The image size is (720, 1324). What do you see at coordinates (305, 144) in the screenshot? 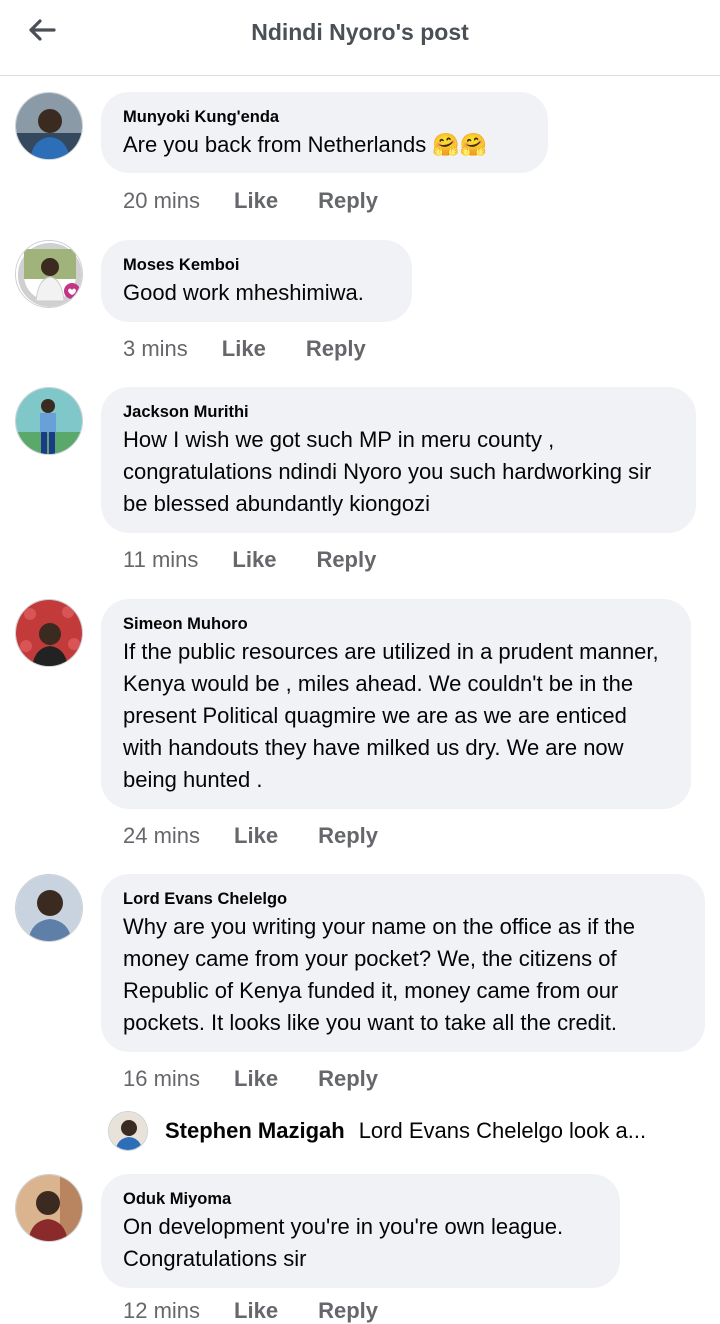
I see `comment-text: Are you back from Netherlands 🤗🤗` at bounding box center [305, 144].